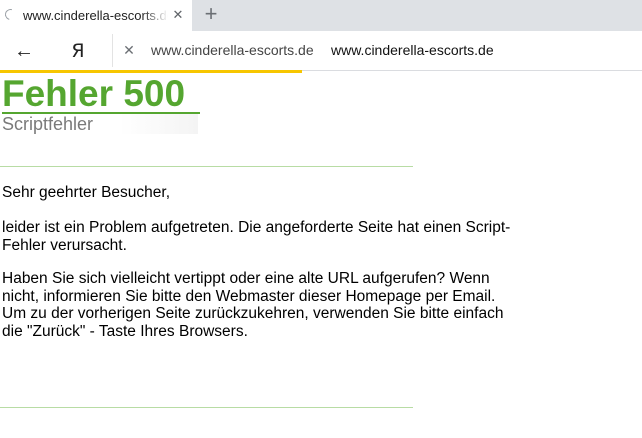 The image size is (642, 438). Describe the element at coordinates (211, 14) in the screenshot. I see `plus-icon: +` at that location.